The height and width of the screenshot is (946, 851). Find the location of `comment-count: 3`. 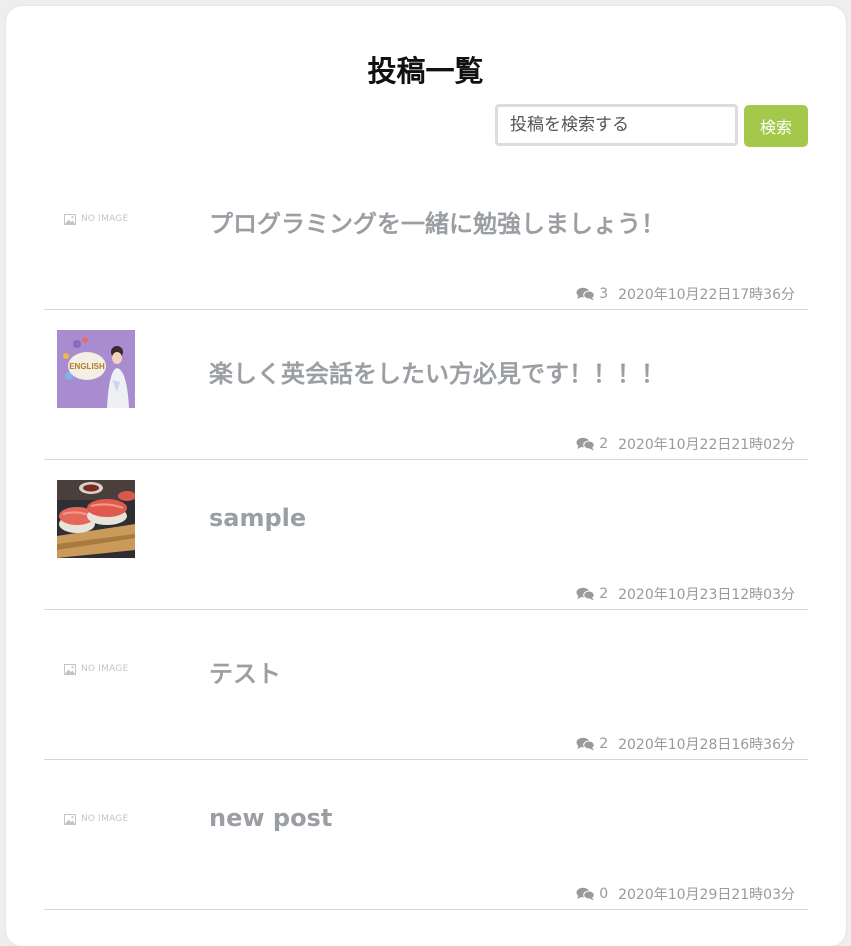

comment-count: 3 is located at coordinates (604, 294).